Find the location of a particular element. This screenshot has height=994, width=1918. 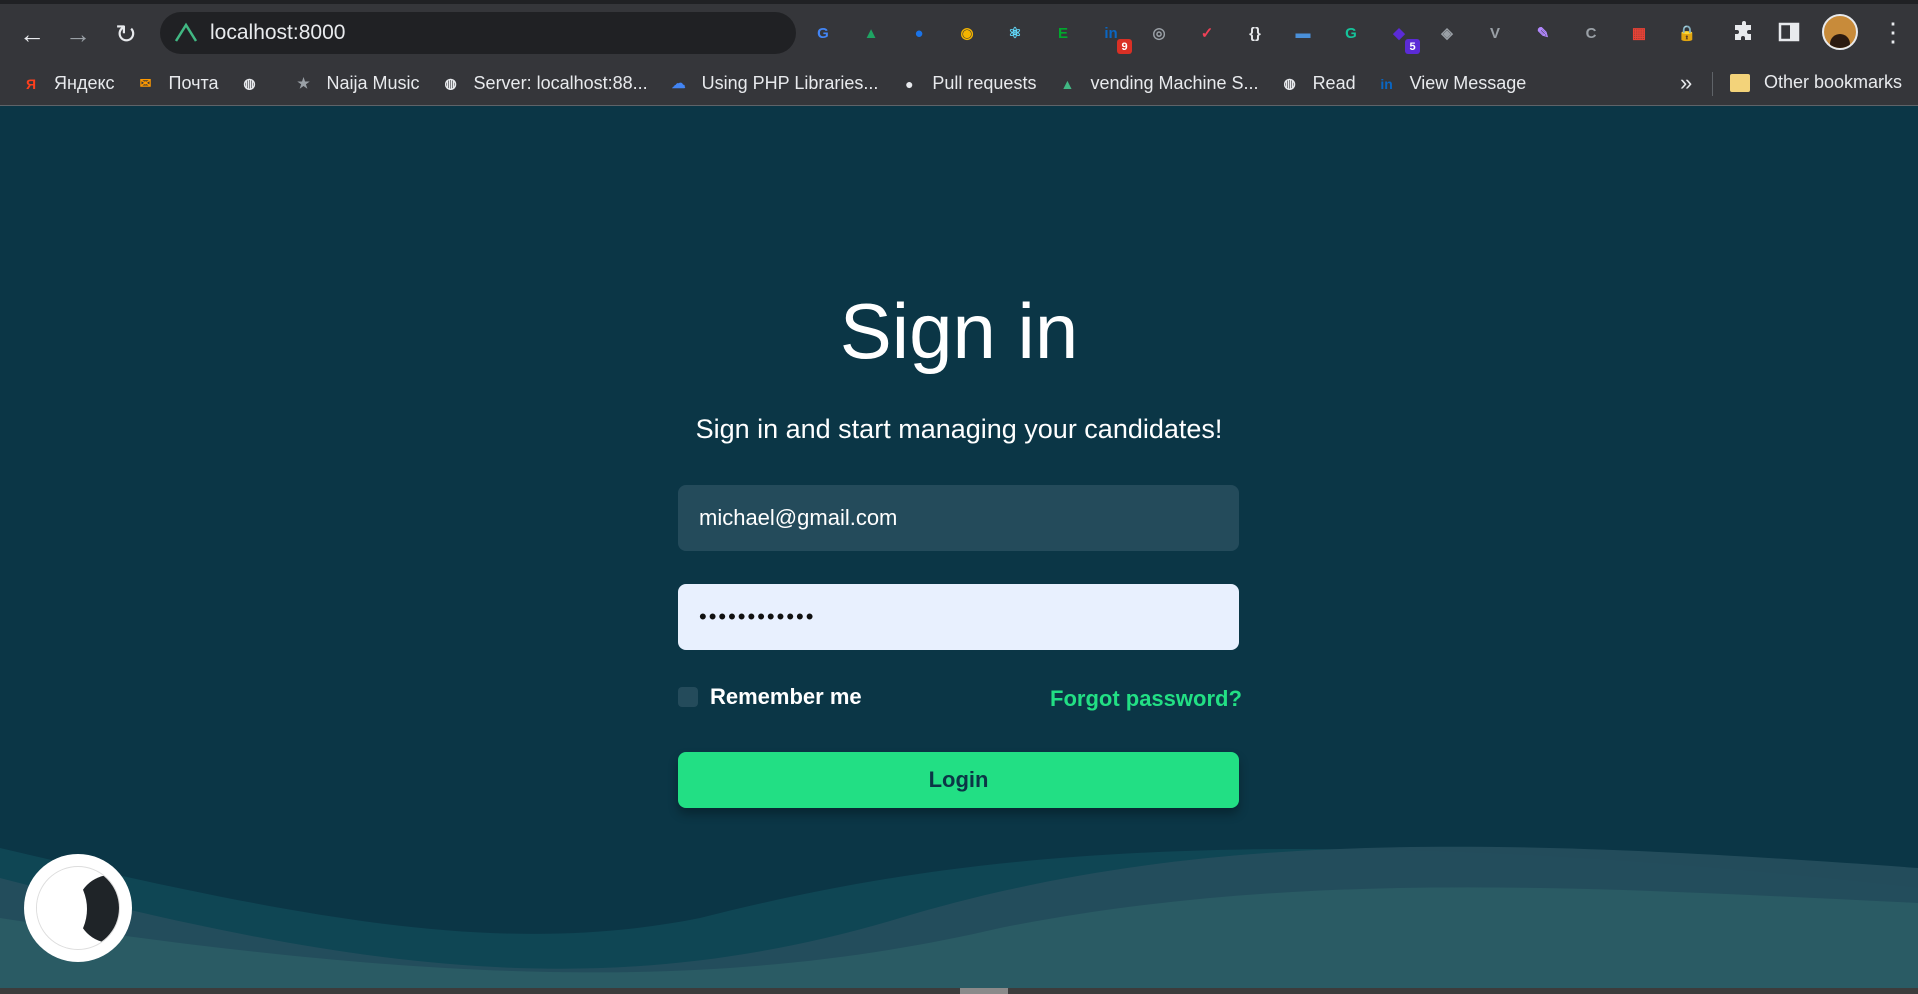

browser-right-tools: ⋮ is located at coordinates (1808, 32).